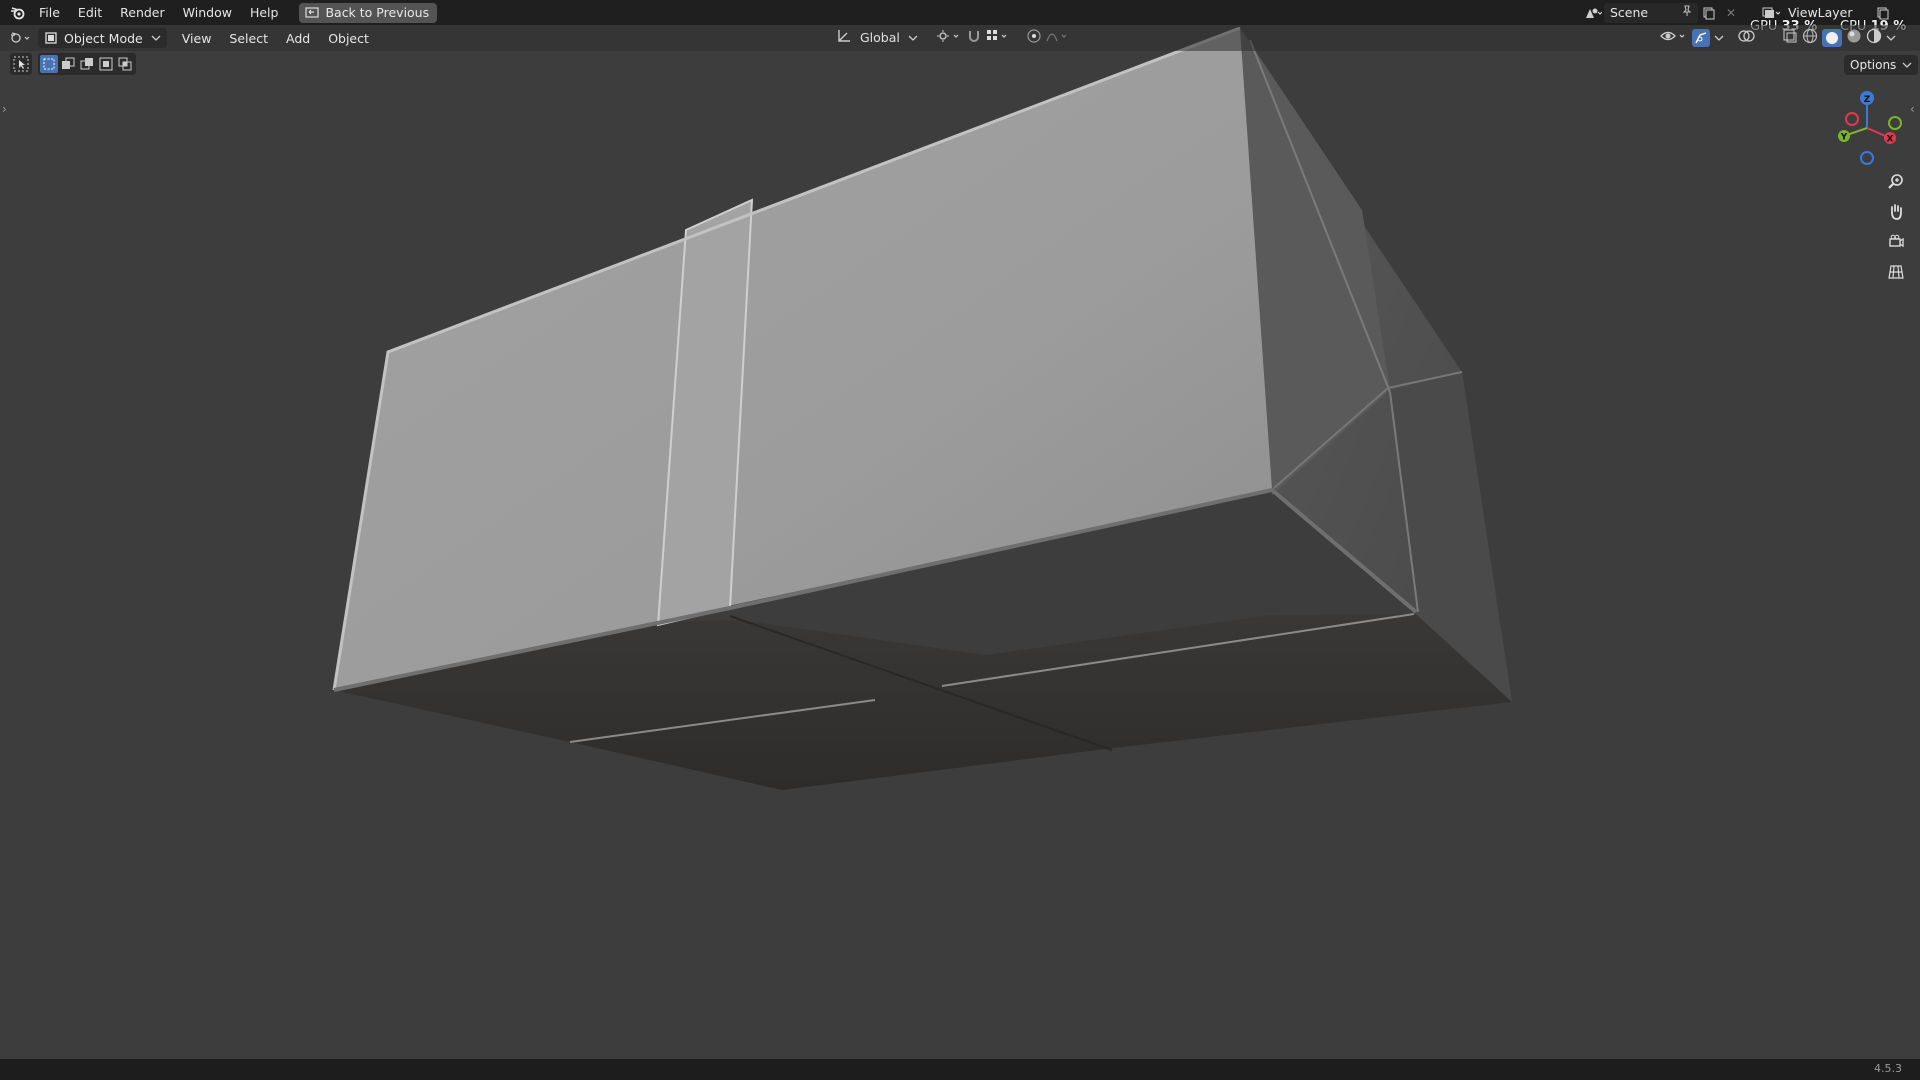 The width and height of the screenshot is (1920, 1080). Describe the element at coordinates (1854, 37) in the screenshot. I see `shading-material-icon` at that location.